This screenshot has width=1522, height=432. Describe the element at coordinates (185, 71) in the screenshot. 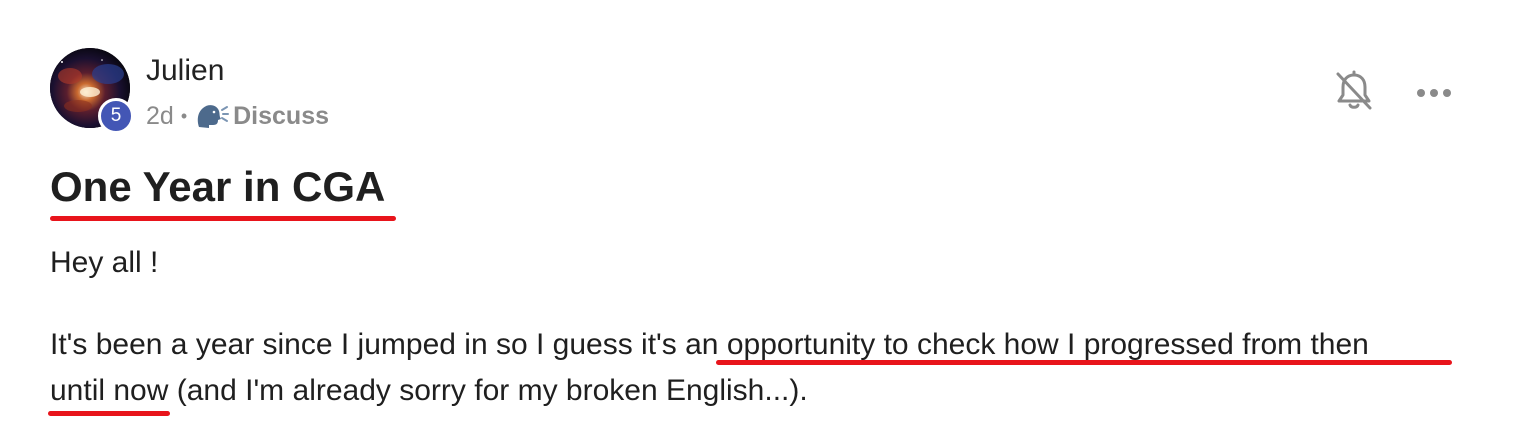

I see `author-name: Julien` at that location.